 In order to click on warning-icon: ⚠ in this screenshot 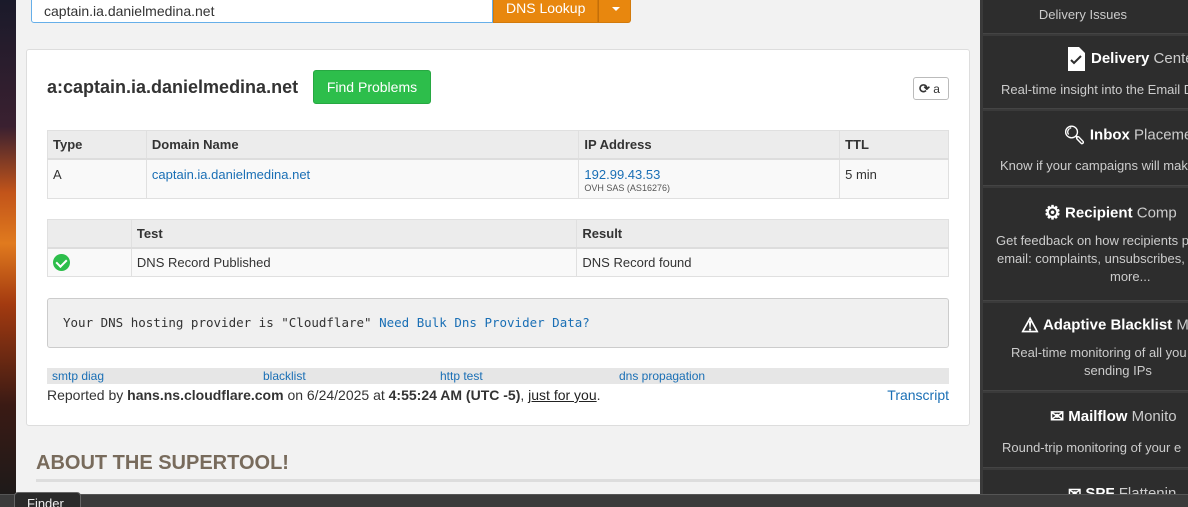, I will do `click(1030, 326)`.